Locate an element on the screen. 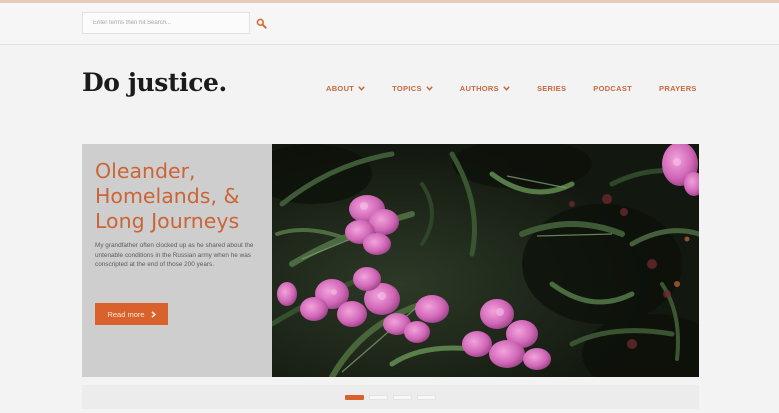 This screenshot has width=779, height=413. featured-article-title: Oleander, Homelands, & Long Journeys is located at coordinates (181, 196).